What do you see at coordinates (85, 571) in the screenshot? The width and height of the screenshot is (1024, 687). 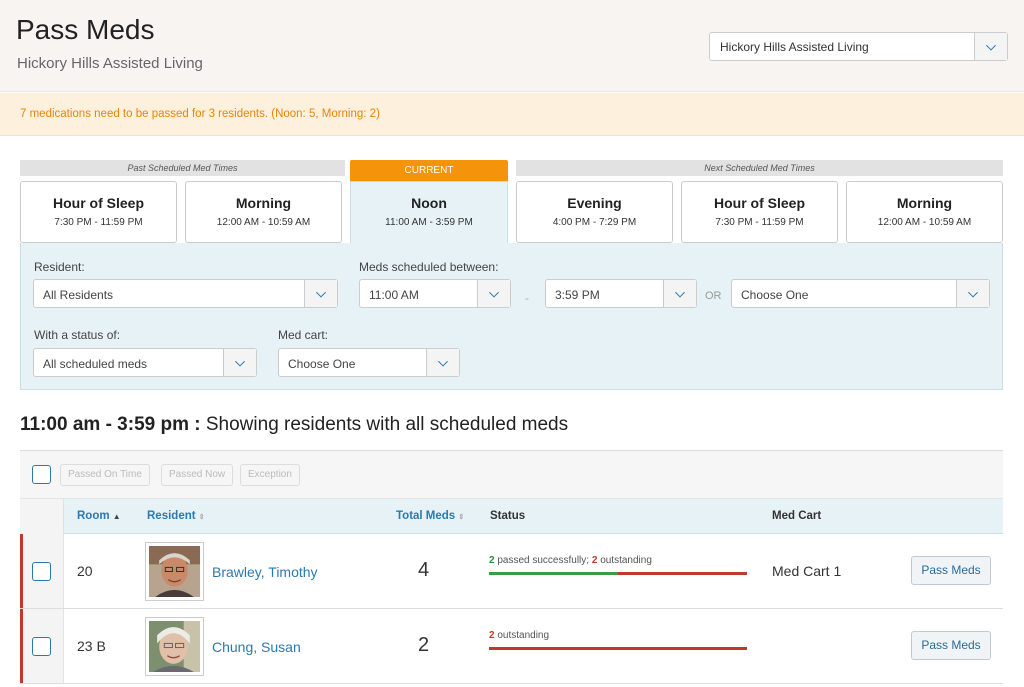 I see `room-number: 20` at bounding box center [85, 571].